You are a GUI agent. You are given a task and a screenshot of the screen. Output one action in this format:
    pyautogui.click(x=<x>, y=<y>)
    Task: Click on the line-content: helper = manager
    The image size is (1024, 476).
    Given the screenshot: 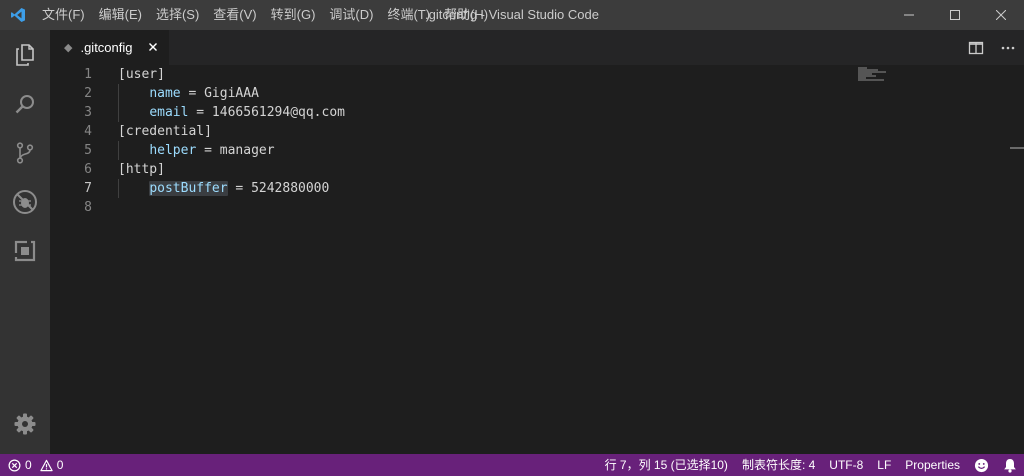 What is the action you would take?
    pyautogui.click(x=196, y=150)
    